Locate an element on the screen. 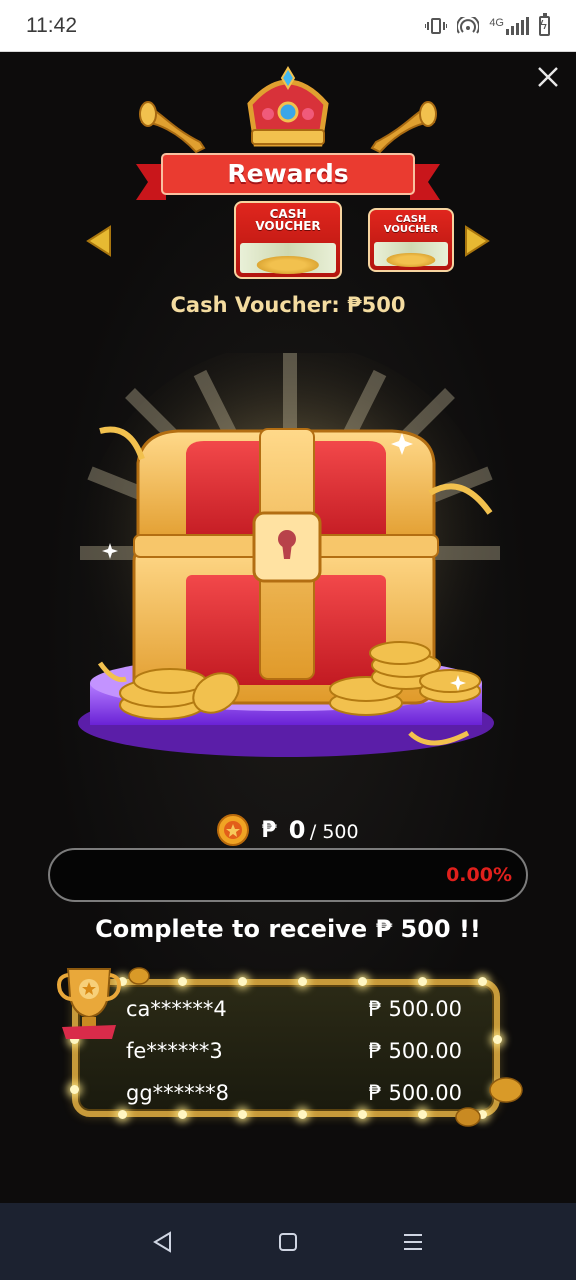 This screenshot has height=1280, width=576. home-square-icon is located at coordinates (287, 1241).